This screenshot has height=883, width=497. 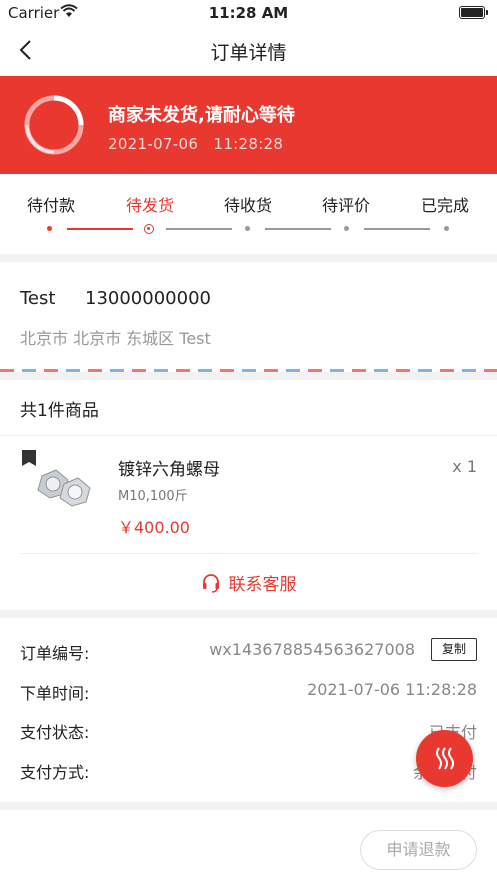 I want to click on order-number-label: 订单编号:, so click(x=55, y=653).